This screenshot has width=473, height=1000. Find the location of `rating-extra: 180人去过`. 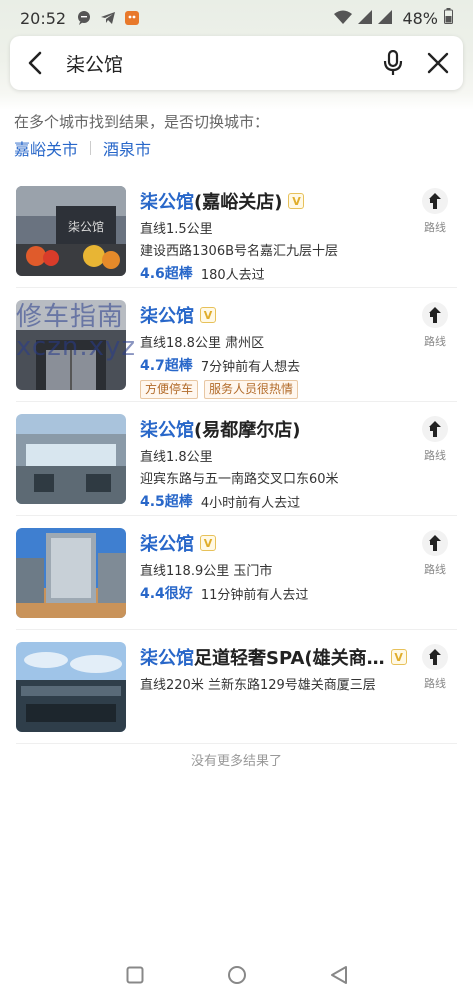

rating-extra: 180人去过 is located at coordinates (232, 275).